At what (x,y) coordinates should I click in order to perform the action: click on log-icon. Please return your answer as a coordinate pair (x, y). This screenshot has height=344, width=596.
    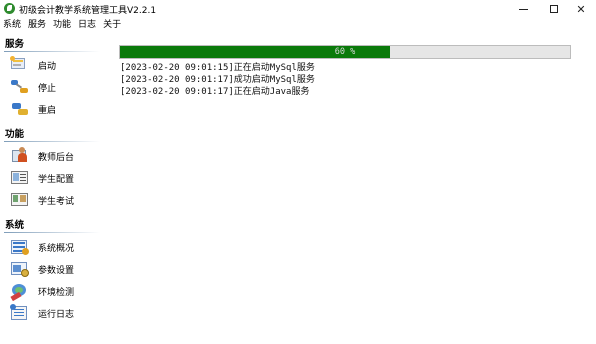
    Looking at the image, I should click on (20, 313).